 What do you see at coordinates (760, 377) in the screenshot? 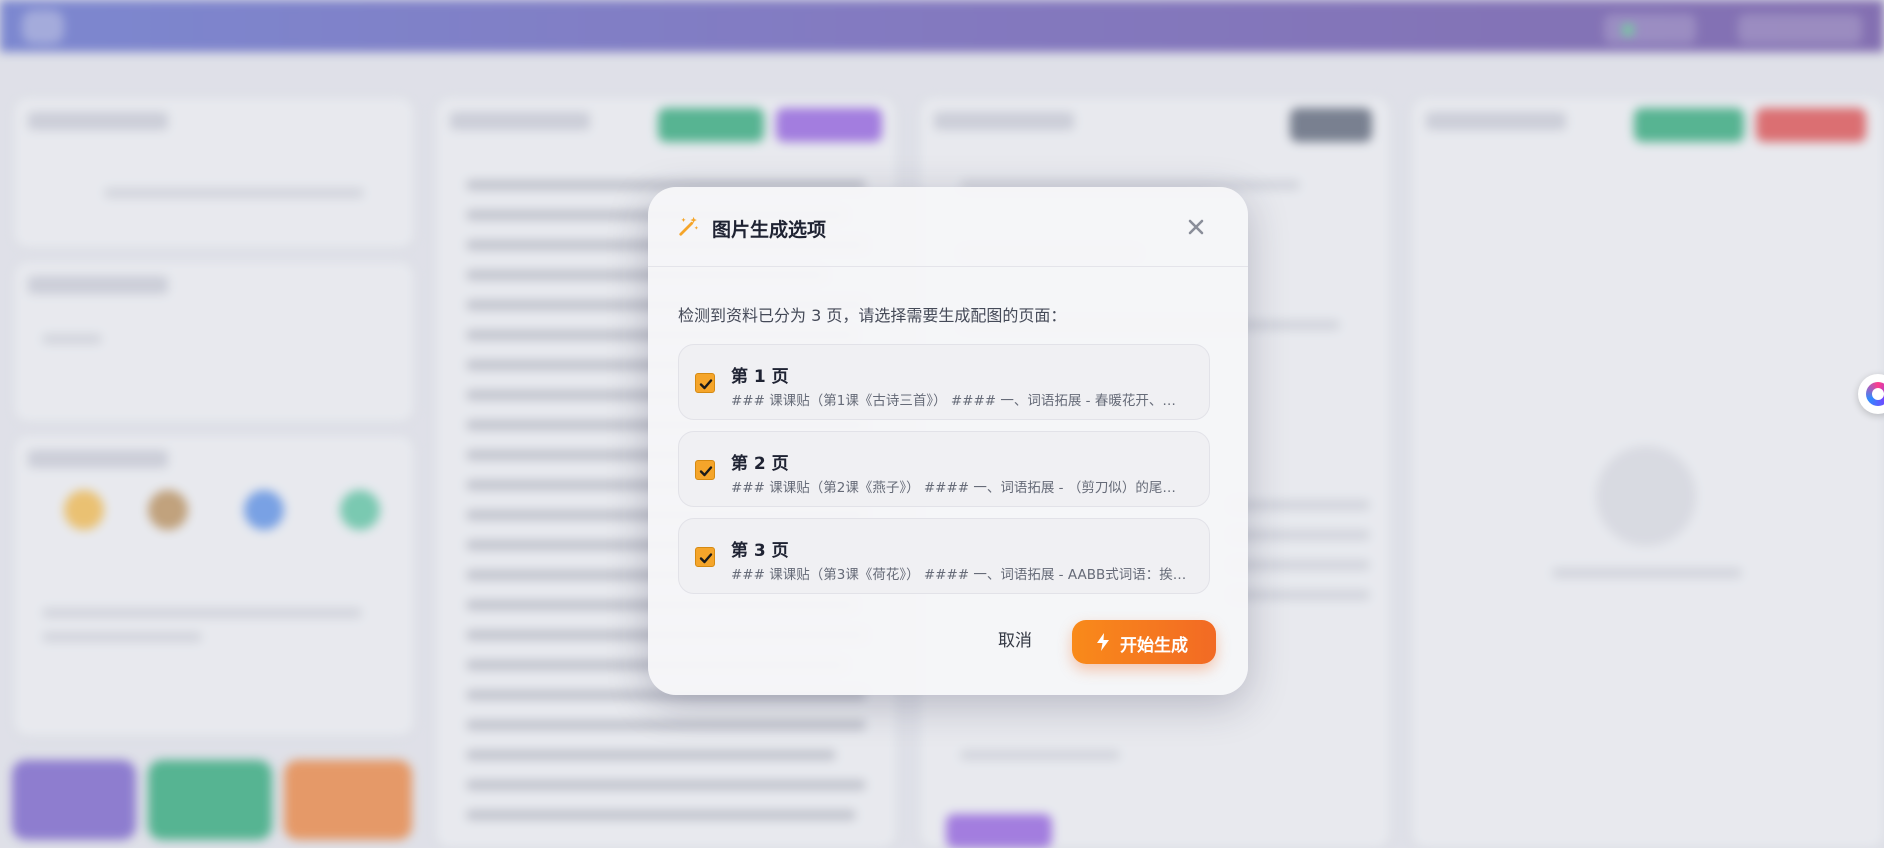
I see `page-1-title: 第 1 页` at bounding box center [760, 377].